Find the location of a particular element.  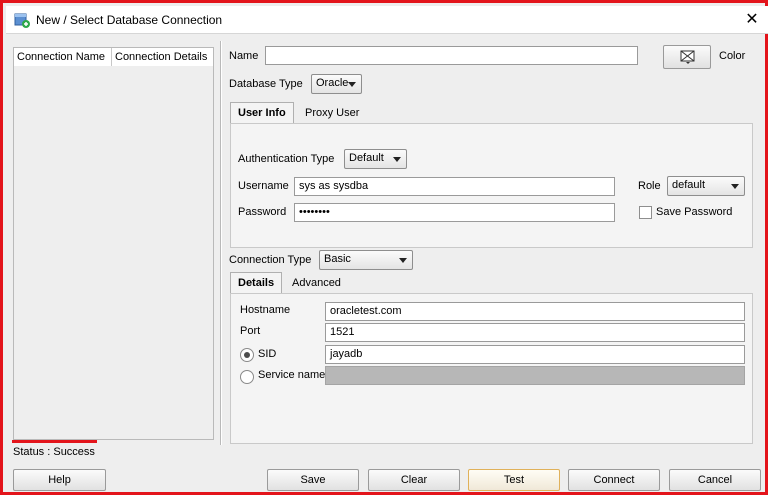

role-select: default is located at coordinates (706, 186).